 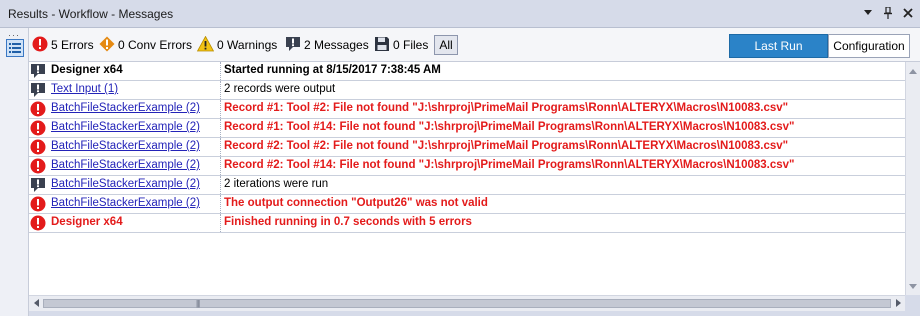 I want to click on files-filter: 0 Files, so click(x=401, y=45).